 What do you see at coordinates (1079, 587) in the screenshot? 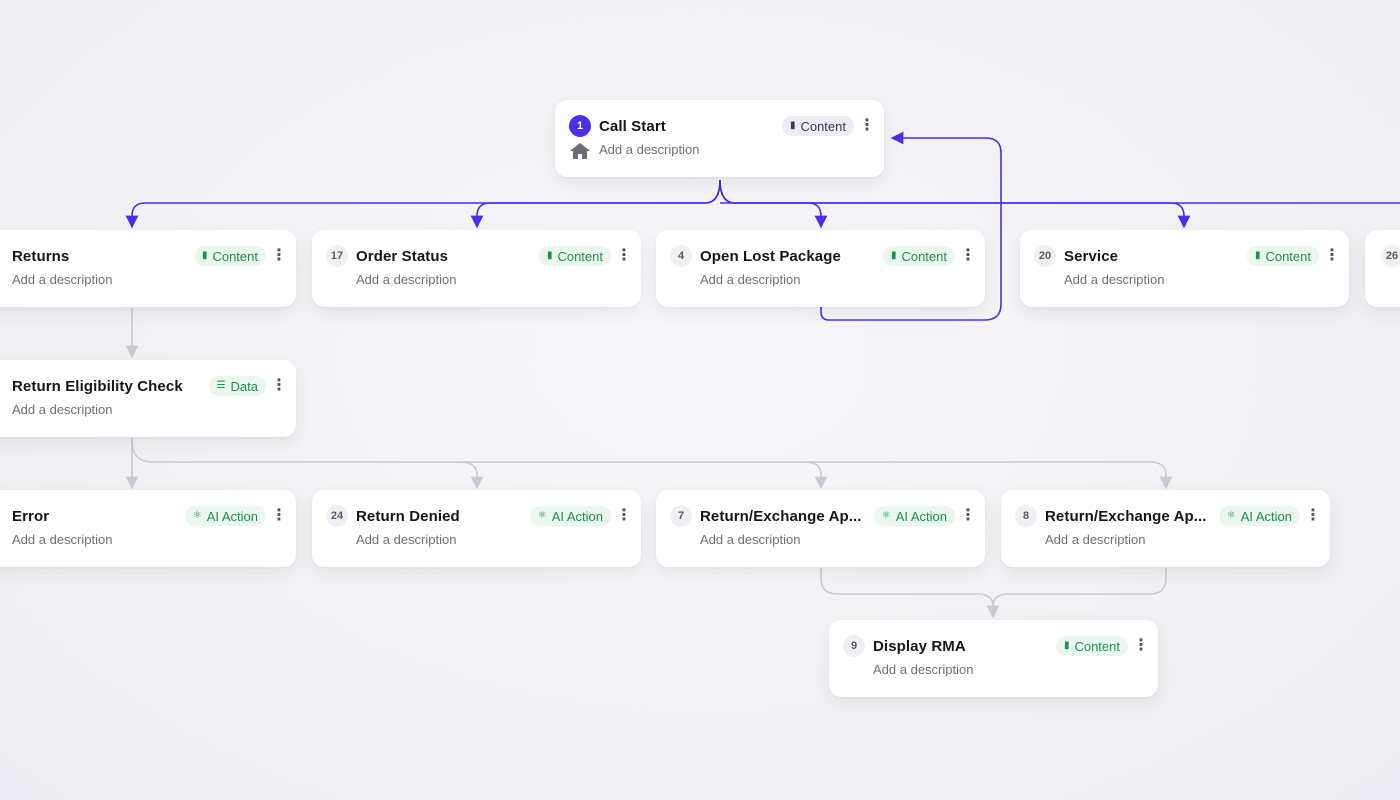
I see `edge-rex8-rma` at bounding box center [1079, 587].